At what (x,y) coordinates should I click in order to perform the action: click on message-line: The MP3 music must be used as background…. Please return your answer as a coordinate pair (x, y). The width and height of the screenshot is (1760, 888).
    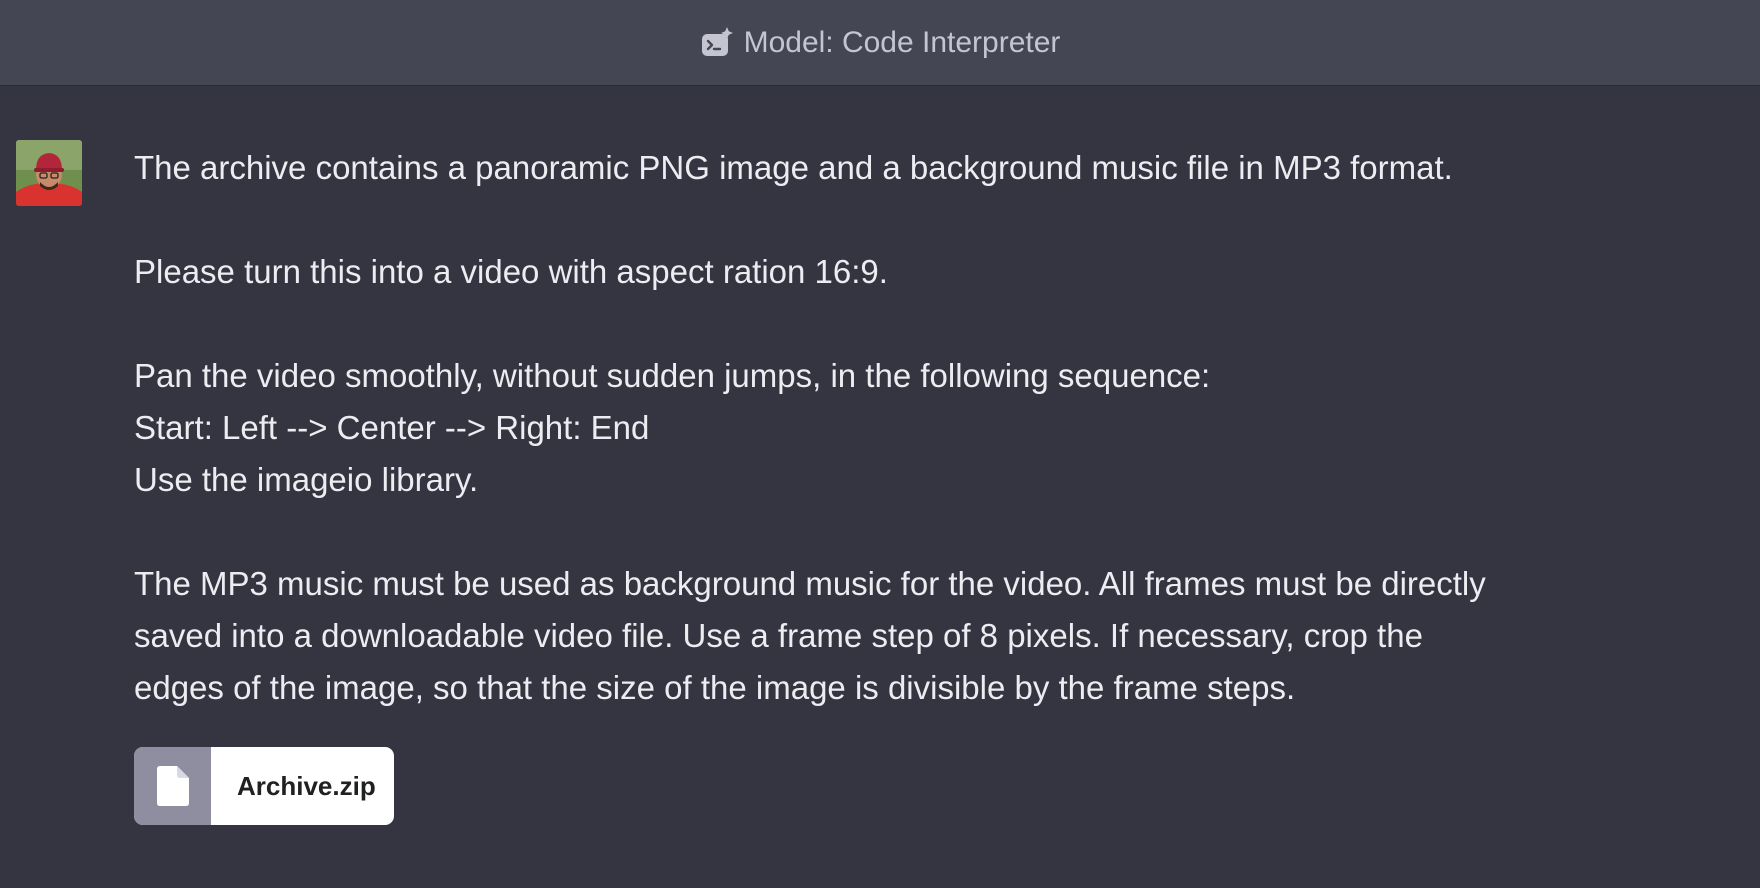
    Looking at the image, I should click on (810, 583).